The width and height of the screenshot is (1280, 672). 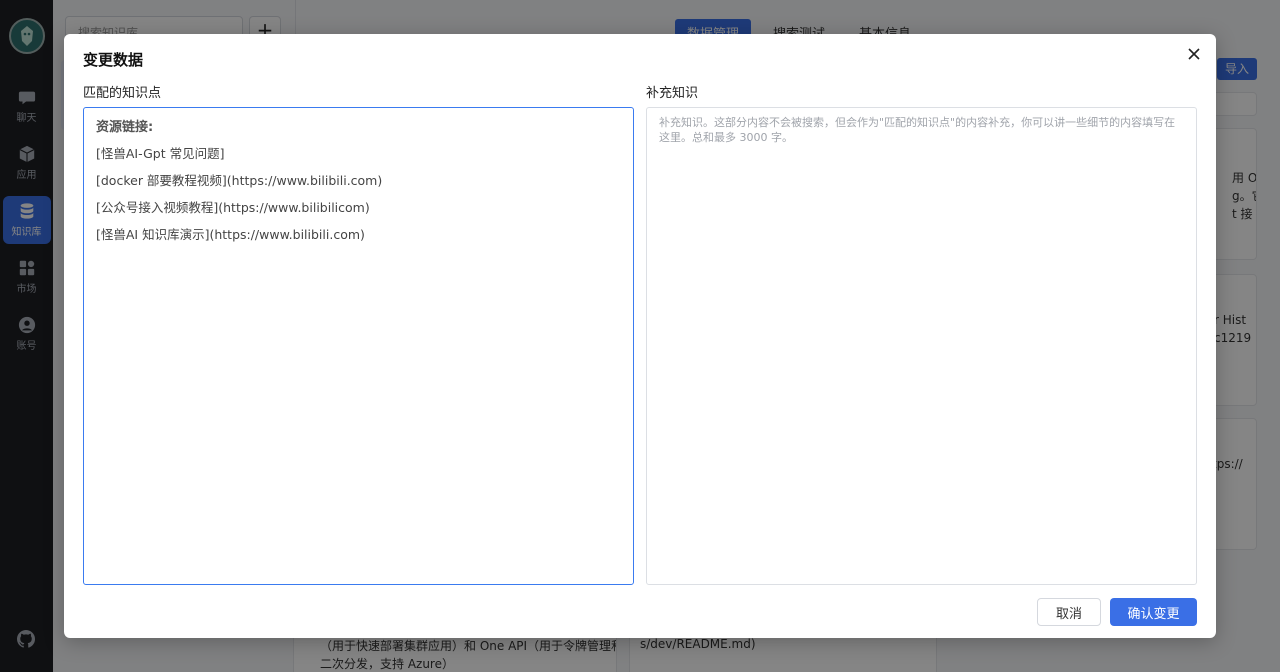 What do you see at coordinates (1153, 612) in the screenshot?
I see `confirm-change-button: 确认变更` at bounding box center [1153, 612].